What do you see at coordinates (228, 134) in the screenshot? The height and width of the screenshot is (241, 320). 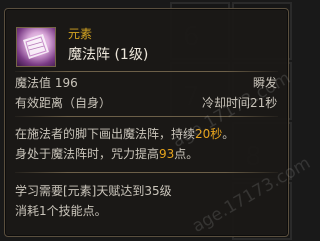 I see `description-text: 。` at bounding box center [228, 134].